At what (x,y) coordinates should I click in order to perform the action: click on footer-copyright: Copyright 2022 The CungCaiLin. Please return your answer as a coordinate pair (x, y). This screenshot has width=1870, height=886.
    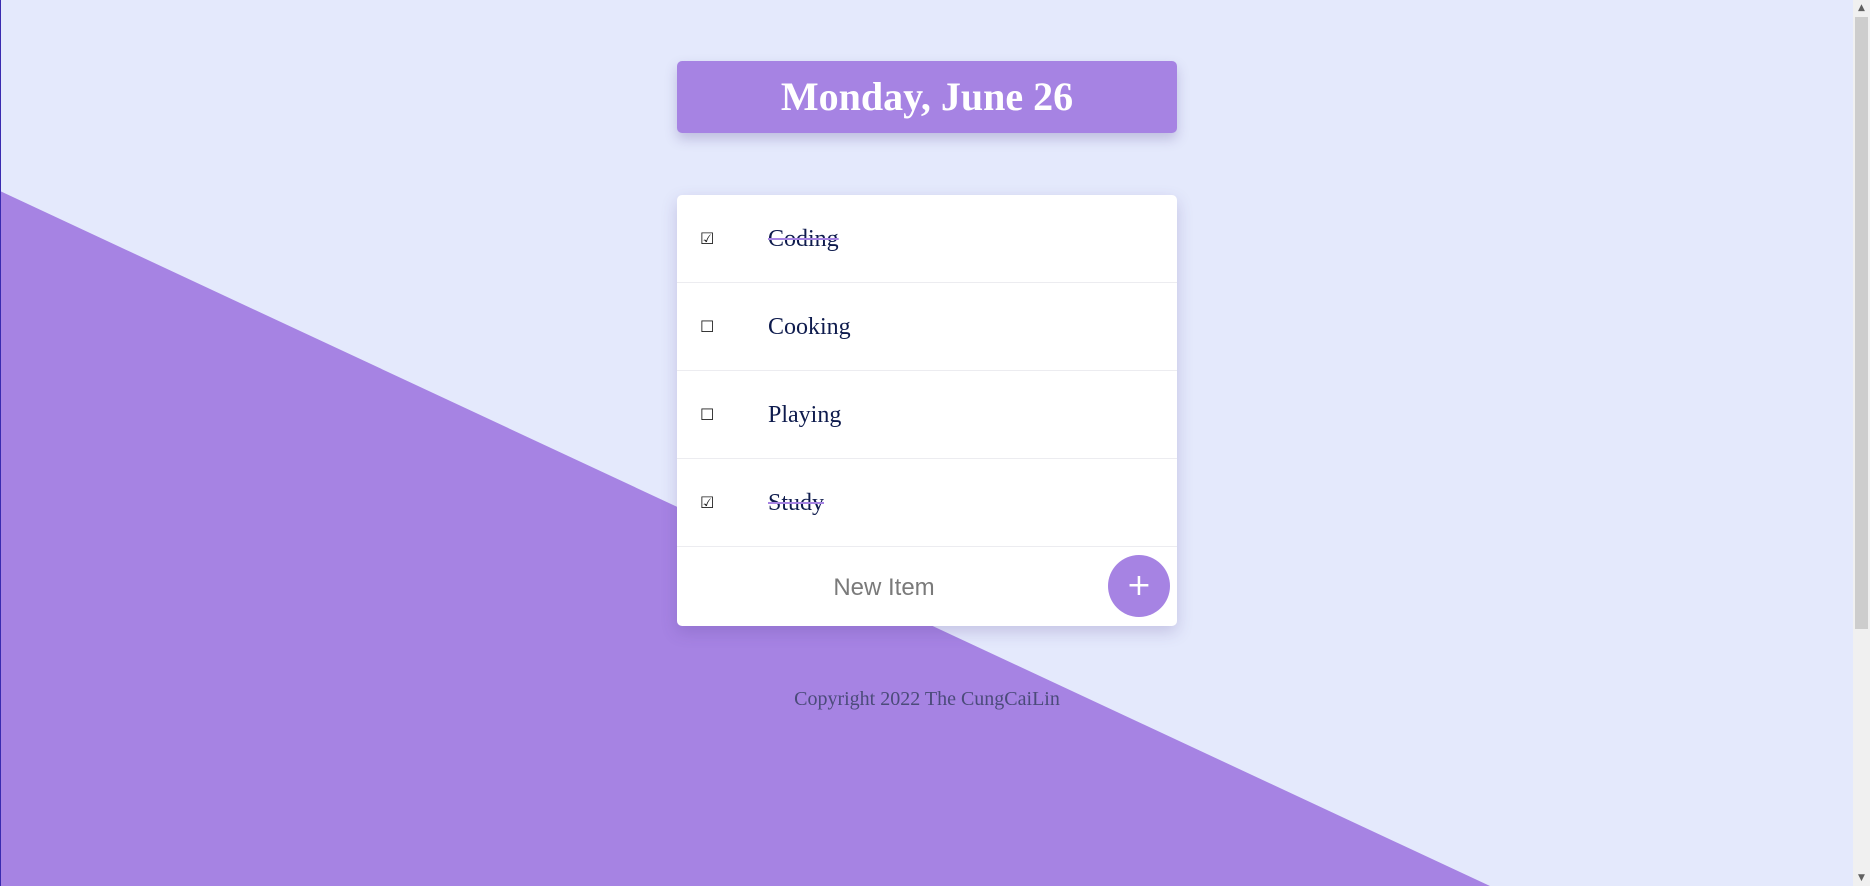
    Looking at the image, I should click on (927, 699).